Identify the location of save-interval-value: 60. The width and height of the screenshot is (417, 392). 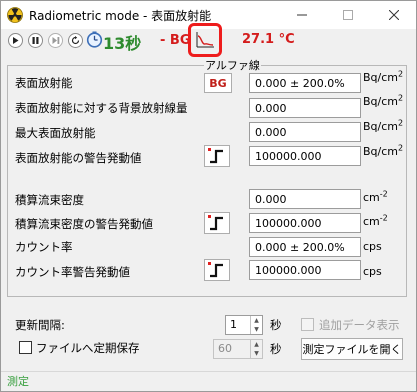
(225, 348).